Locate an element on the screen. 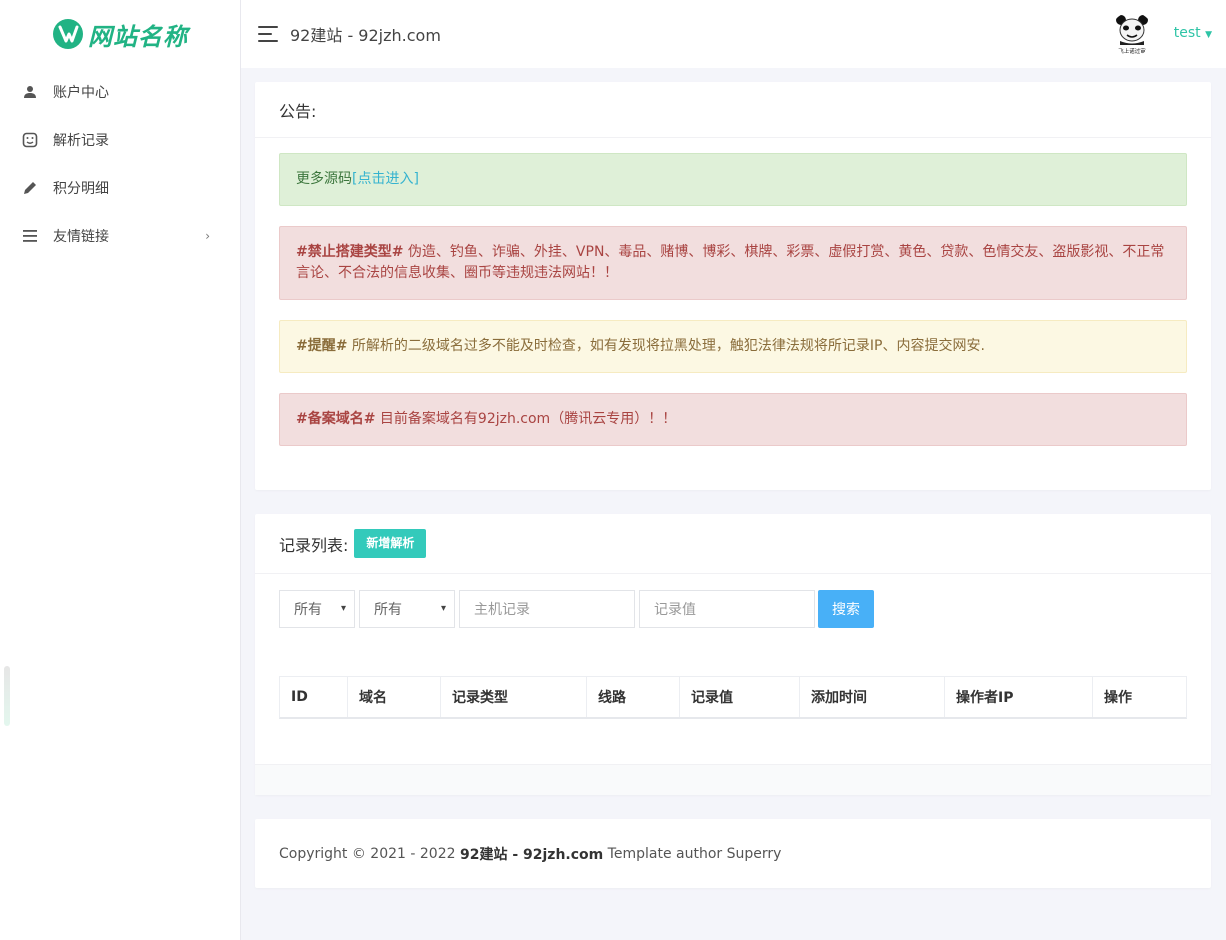 Image resolution: width=1226 pixels, height=940 pixels. alert-record-domain: #备案域名# 目前备案域名有92jzh.com（腾讯云专用）！！ is located at coordinates (733, 419).